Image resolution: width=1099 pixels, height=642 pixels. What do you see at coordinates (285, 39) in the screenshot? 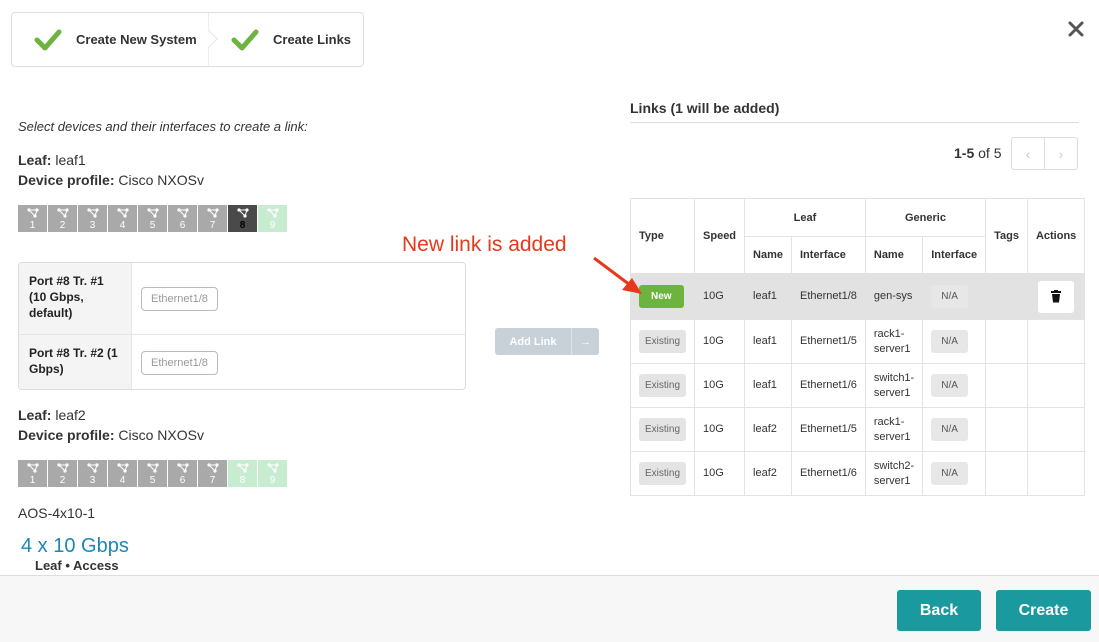
I see `step-create-links: Create Links` at bounding box center [285, 39].